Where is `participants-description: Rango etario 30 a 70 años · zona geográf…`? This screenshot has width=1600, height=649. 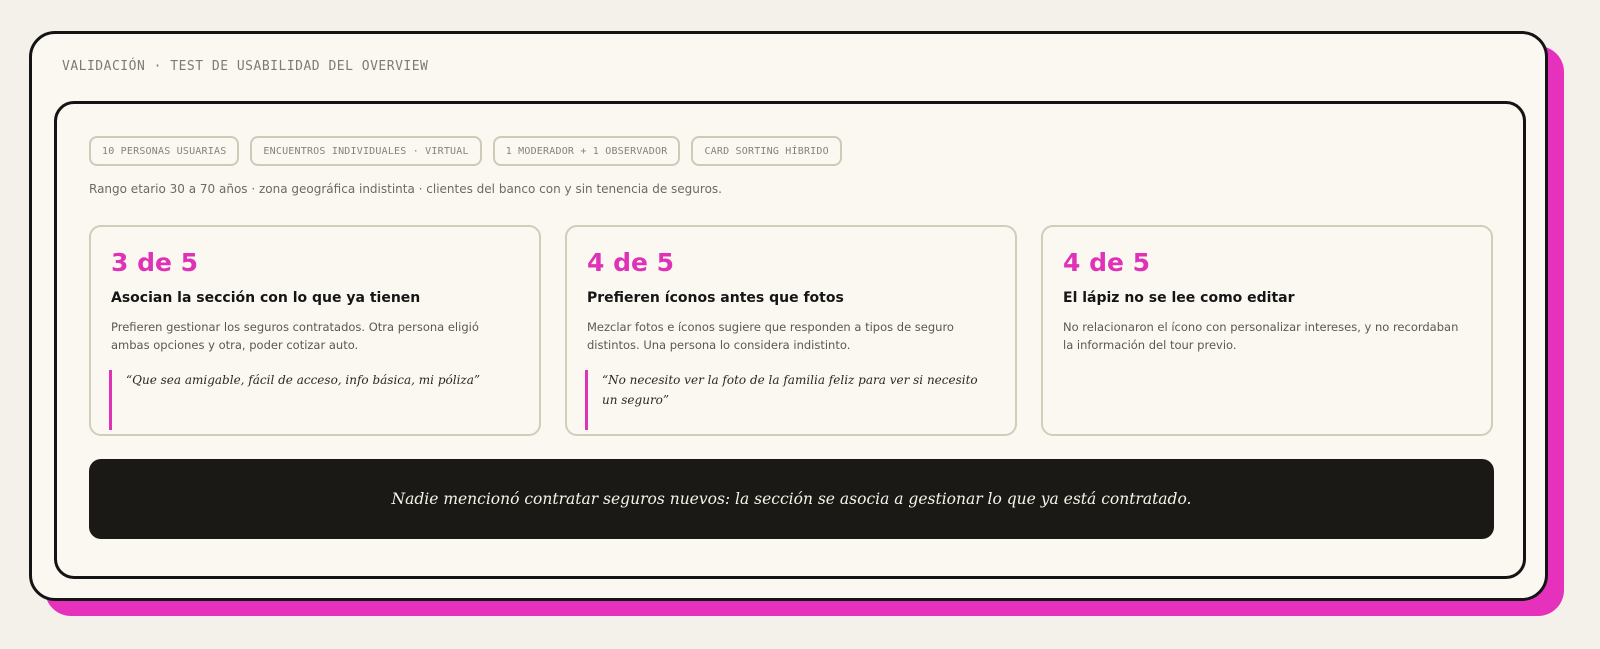 participants-description: Rango etario 30 a 70 años · zona geográf… is located at coordinates (405, 189).